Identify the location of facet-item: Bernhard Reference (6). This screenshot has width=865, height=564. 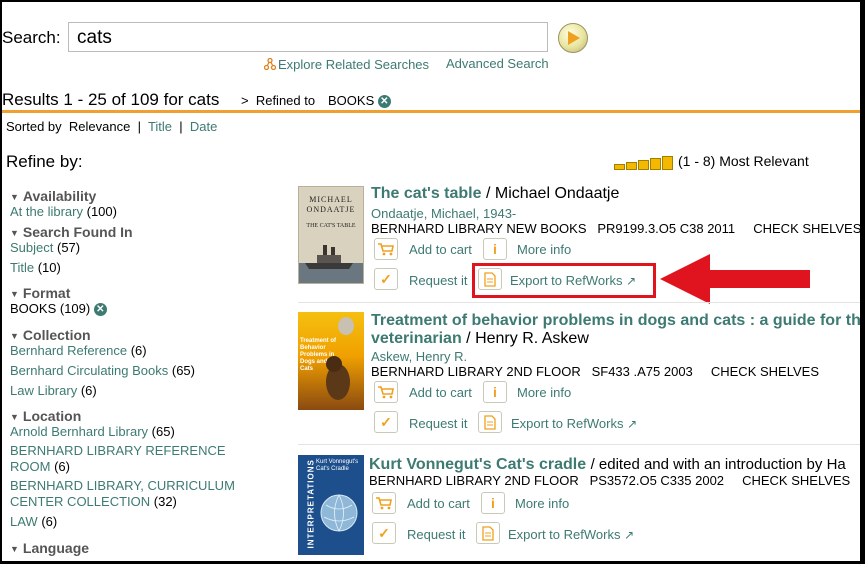
(78, 350).